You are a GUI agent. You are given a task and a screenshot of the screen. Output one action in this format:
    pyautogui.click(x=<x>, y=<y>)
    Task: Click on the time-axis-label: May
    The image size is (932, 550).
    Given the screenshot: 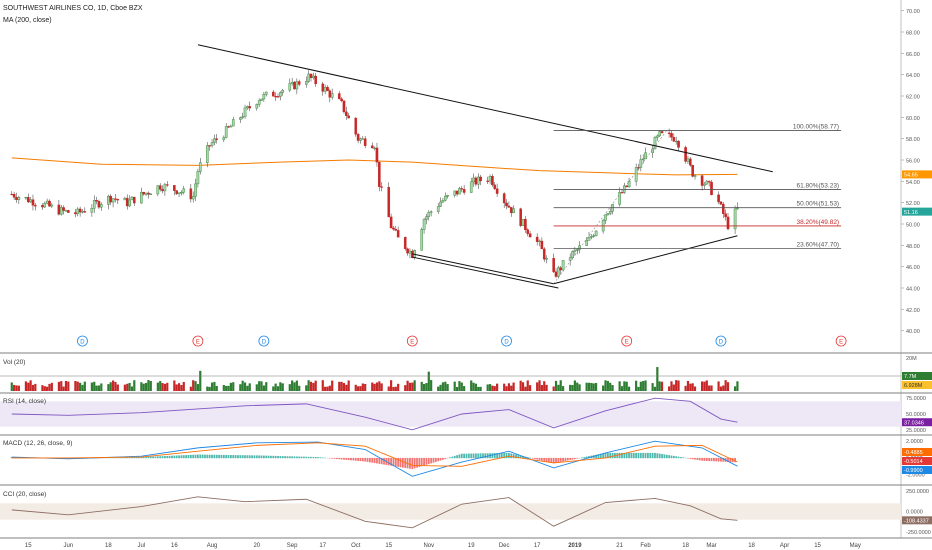 What is the action you would take?
    pyautogui.click(x=855, y=546)
    